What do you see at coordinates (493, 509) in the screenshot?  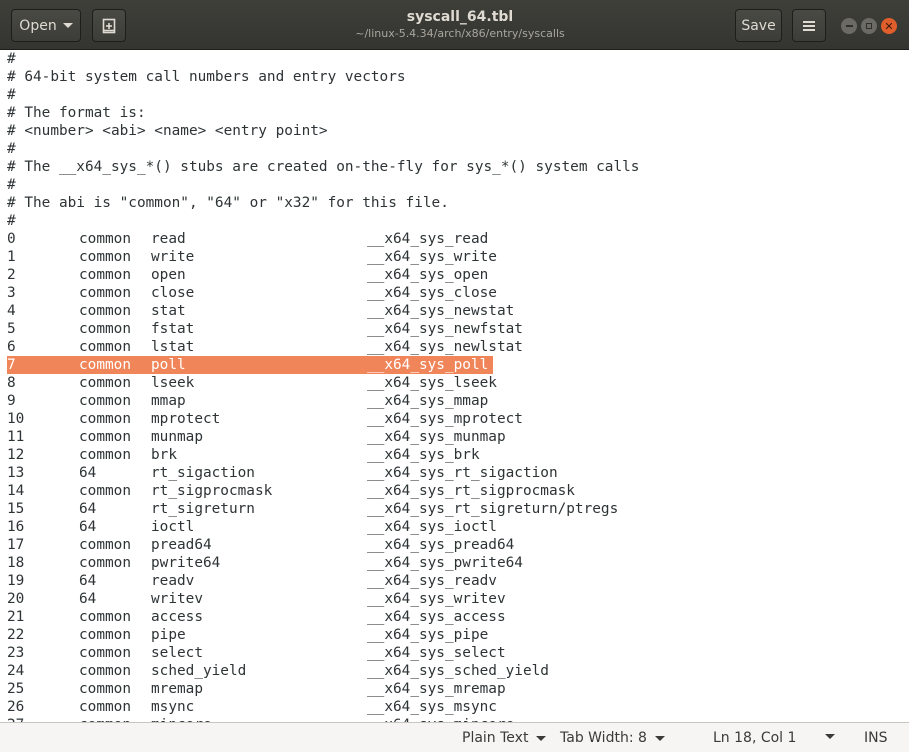 I see `syscall-entry-point: __x64_sys_rt_sigreturn/ptregs` at bounding box center [493, 509].